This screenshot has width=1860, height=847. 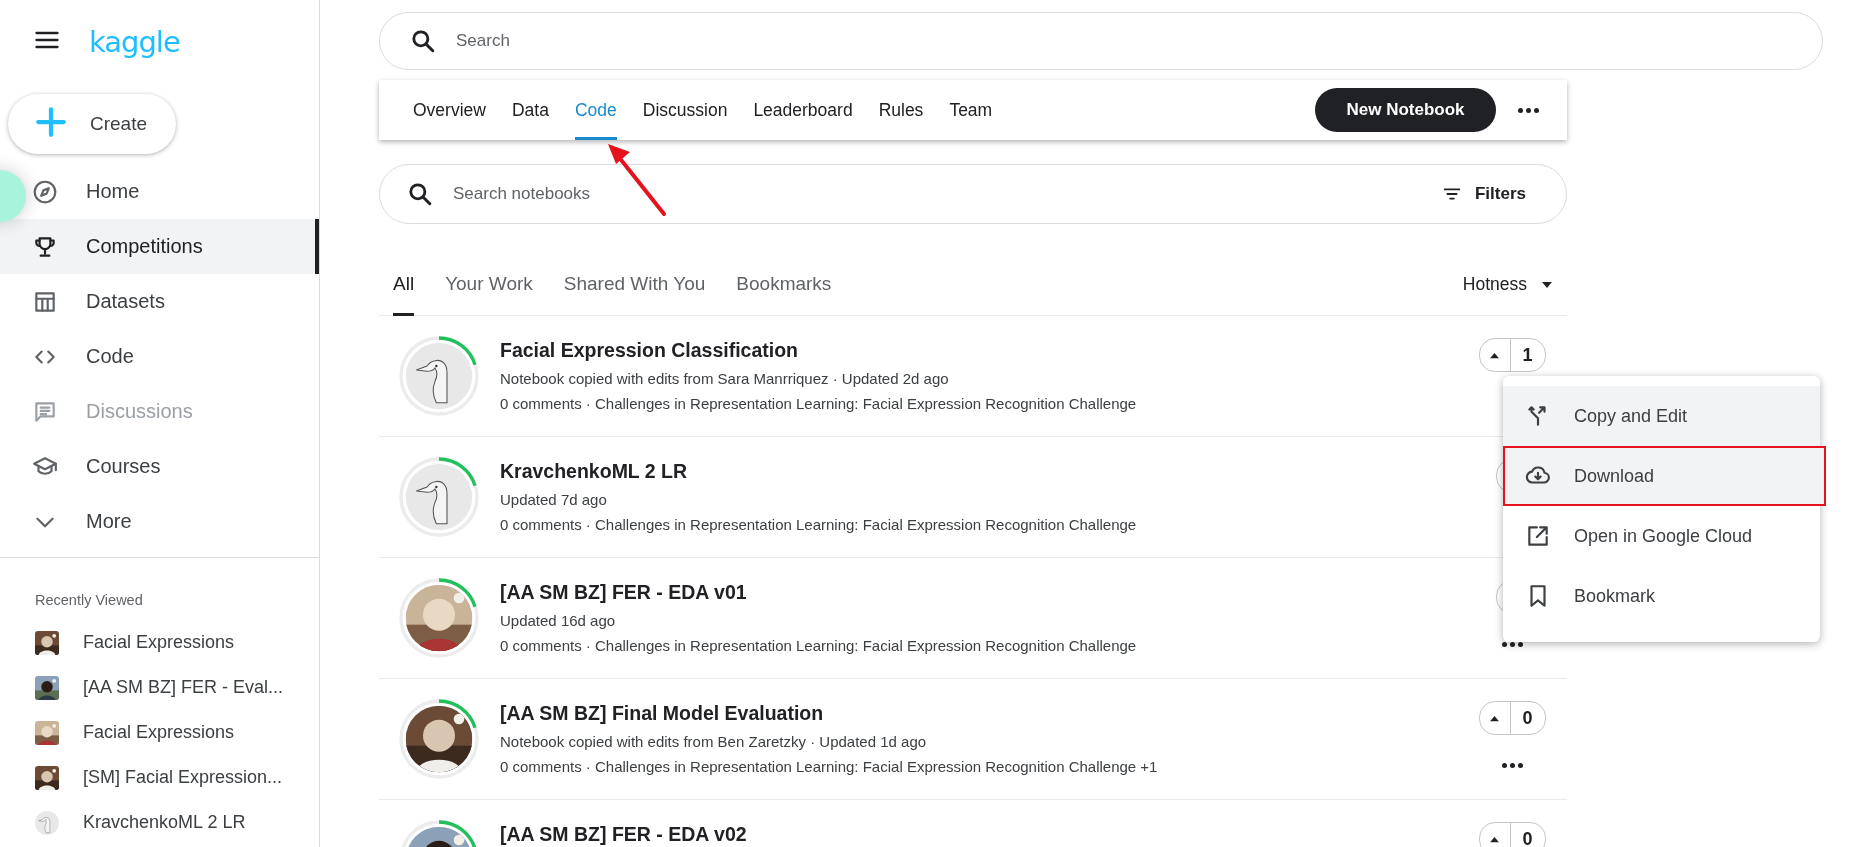 What do you see at coordinates (1547, 284) in the screenshot?
I see `caret-icon` at bounding box center [1547, 284].